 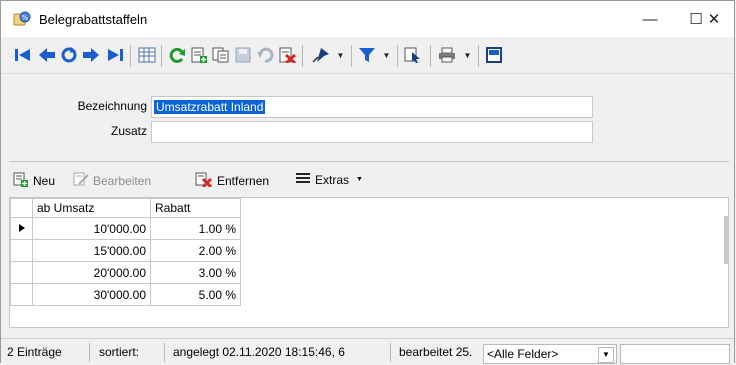 I want to click on hamburger-icon, so click(x=303, y=179).